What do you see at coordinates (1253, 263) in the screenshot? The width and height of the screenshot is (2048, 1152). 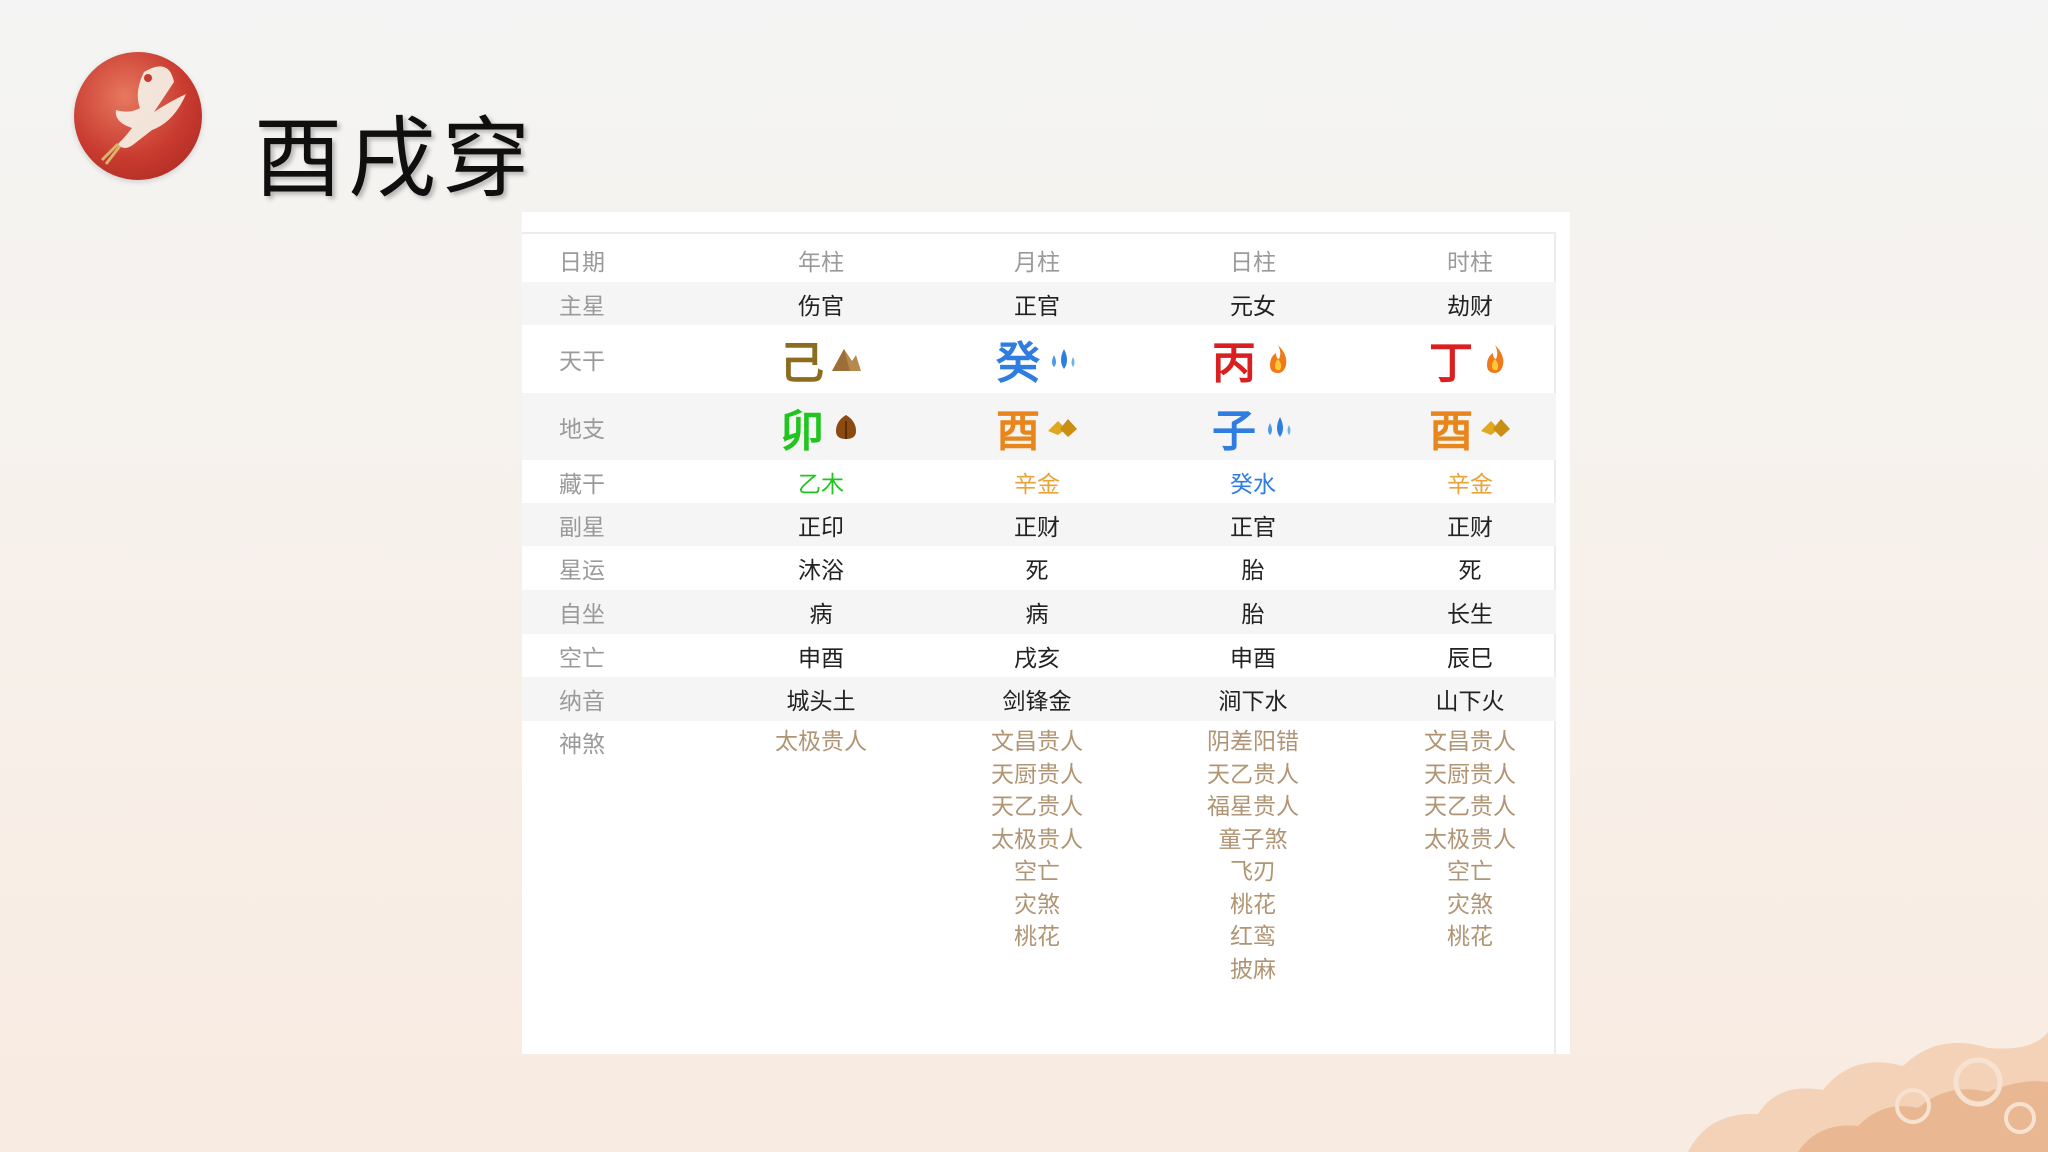 I see `header-day-pillar: 日柱` at bounding box center [1253, 263].